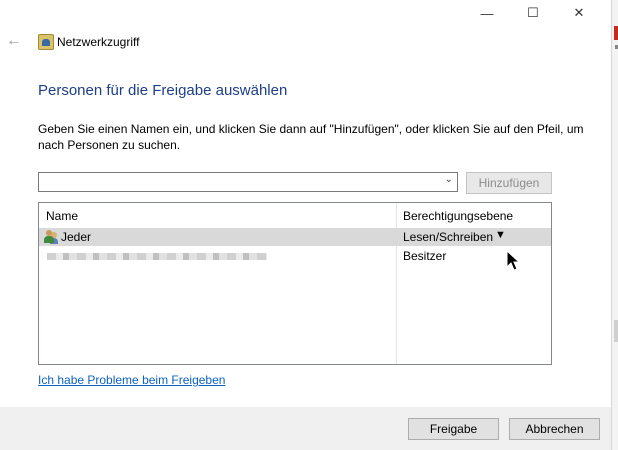  I want to click on back-arrow-icon: ←, so click(14, 41).